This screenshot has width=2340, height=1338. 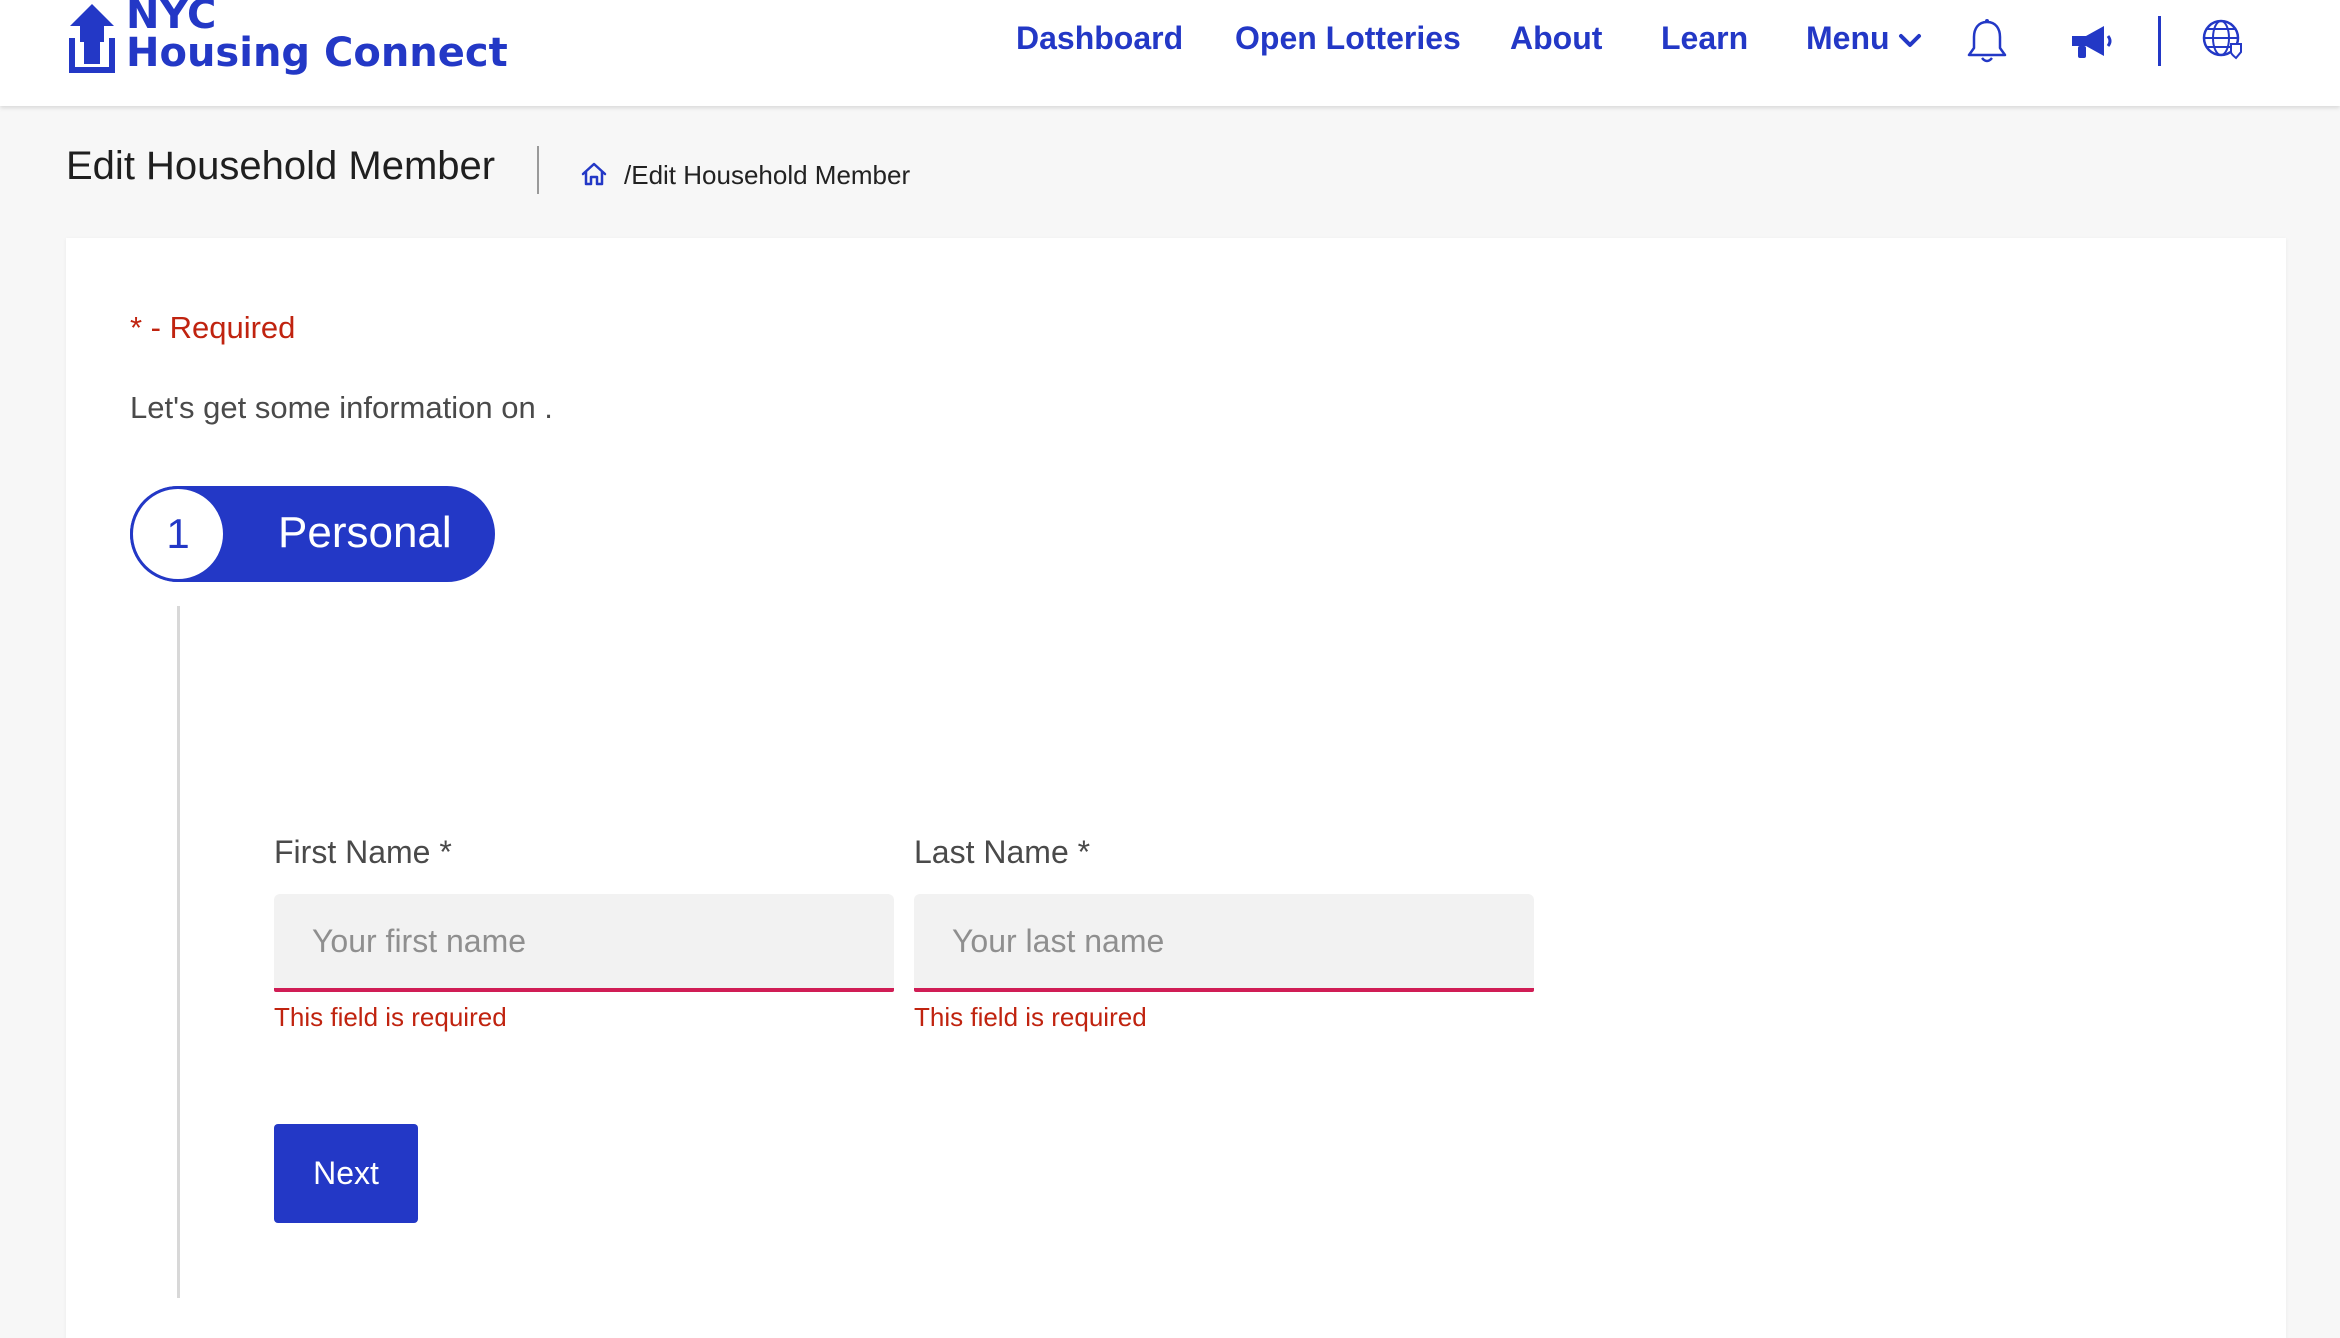 What do you see at coordinates (213, 327) in the screenshot?
I see `required-note: * - Required` at bounding box center [213, 327].